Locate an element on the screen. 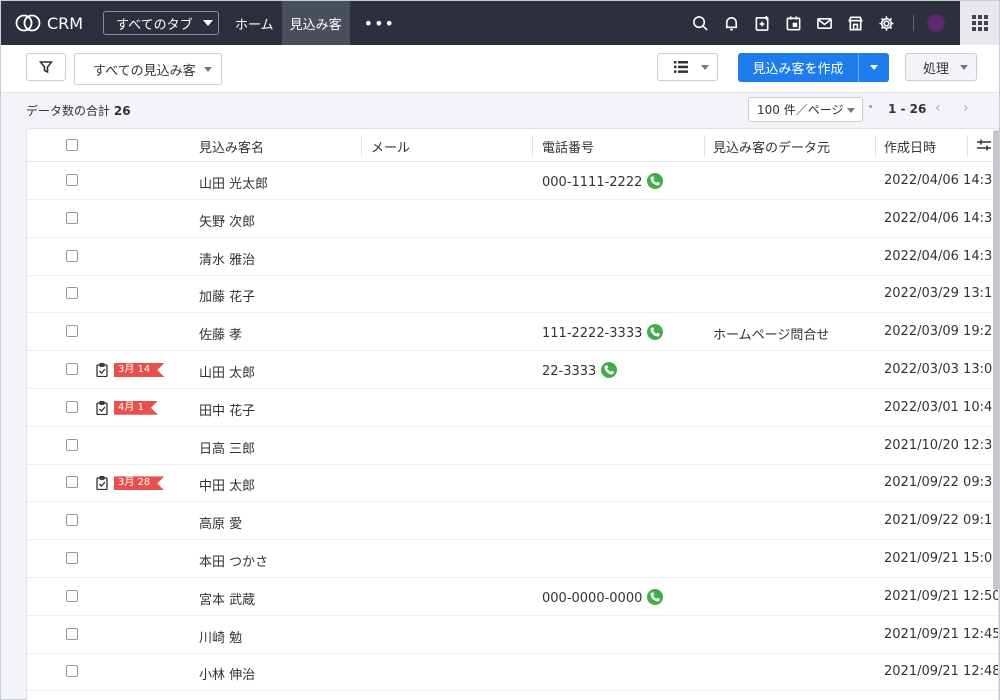 The height and width of the screenshot is (700, 1000). column-header-phone: 電話番号 is located at coordinates (568, 146).